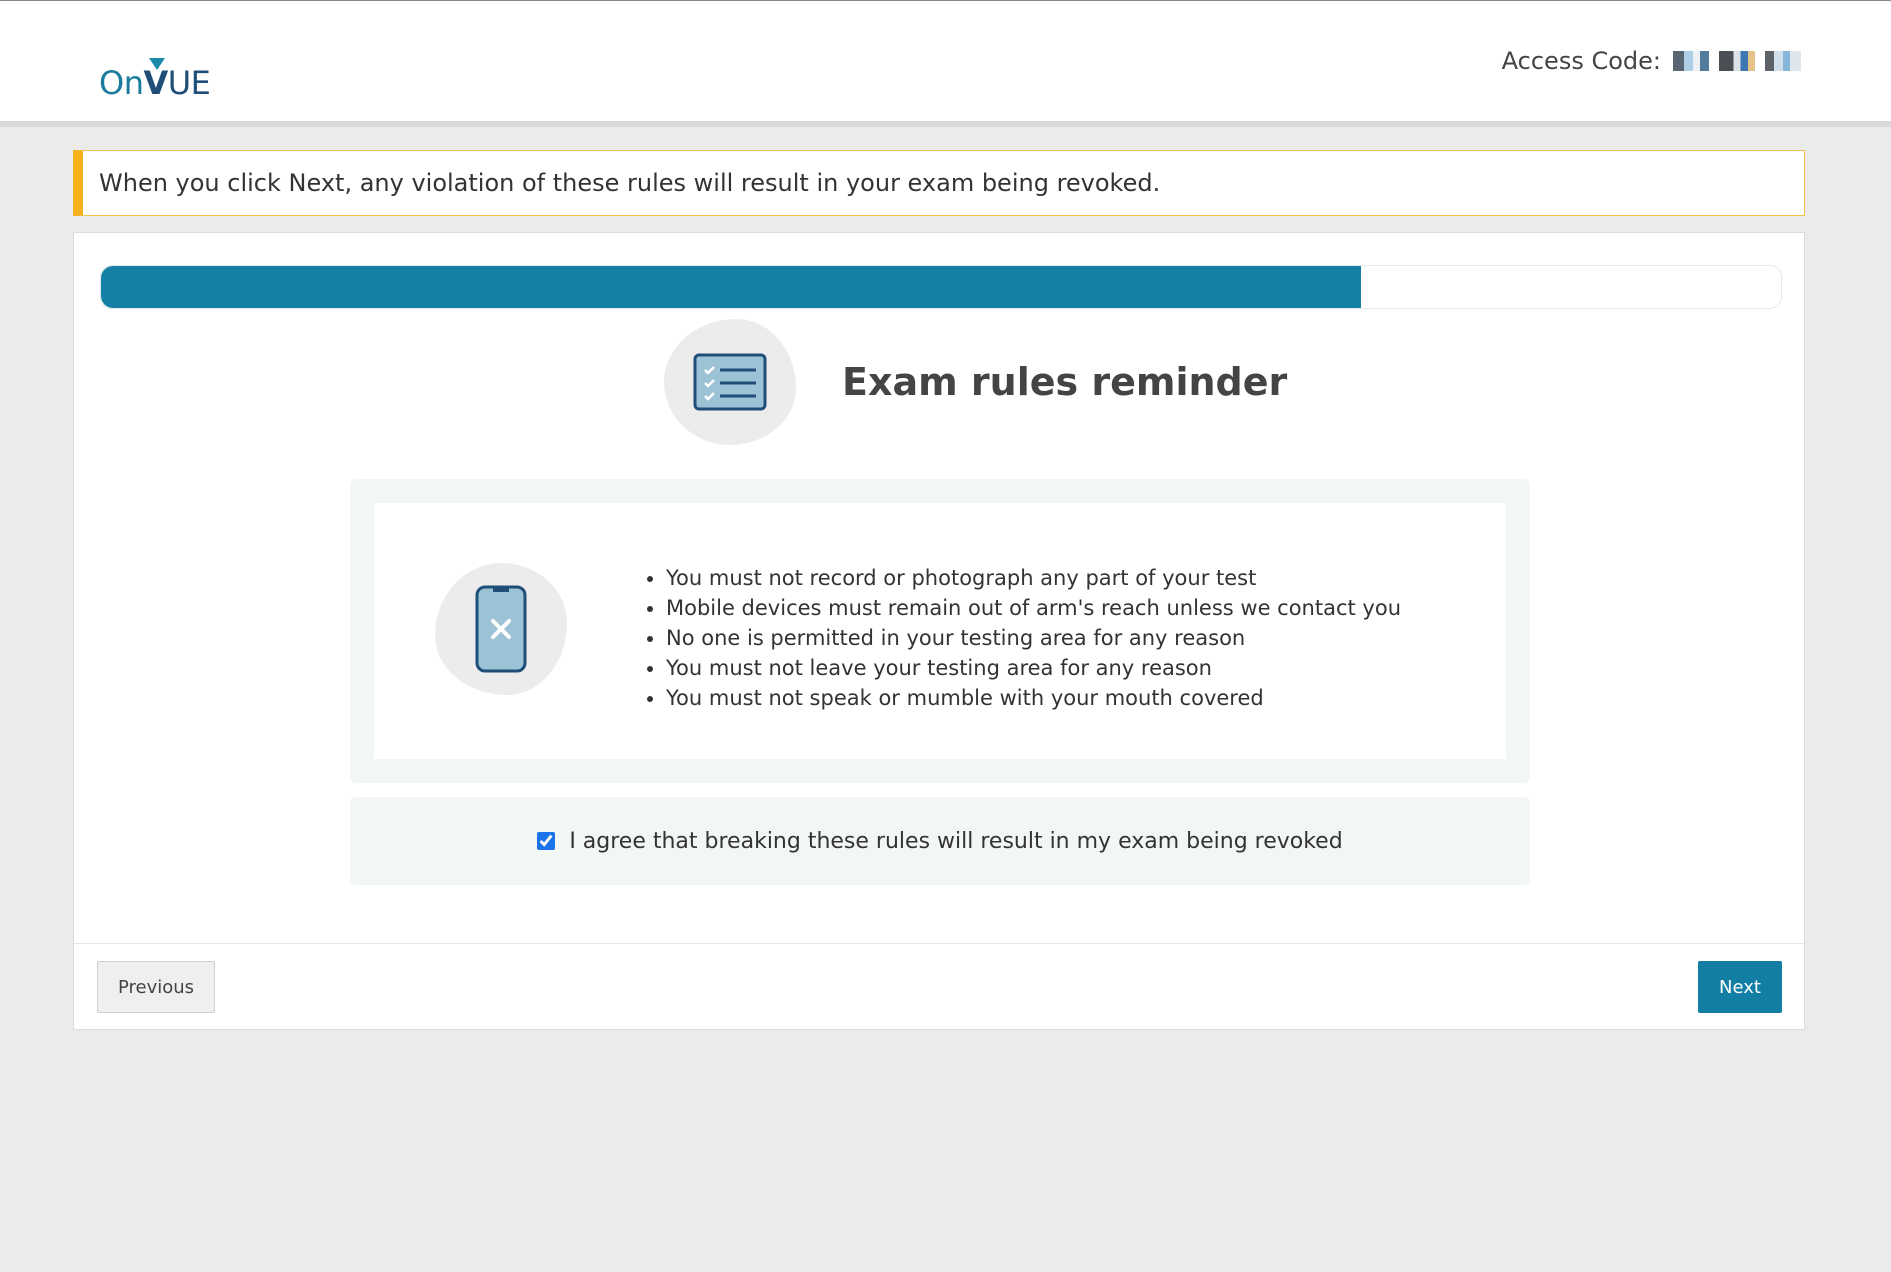 The height and width of the screenshot is (1272, 1891). I want to click on next-button: Next, so click(1740, 987).